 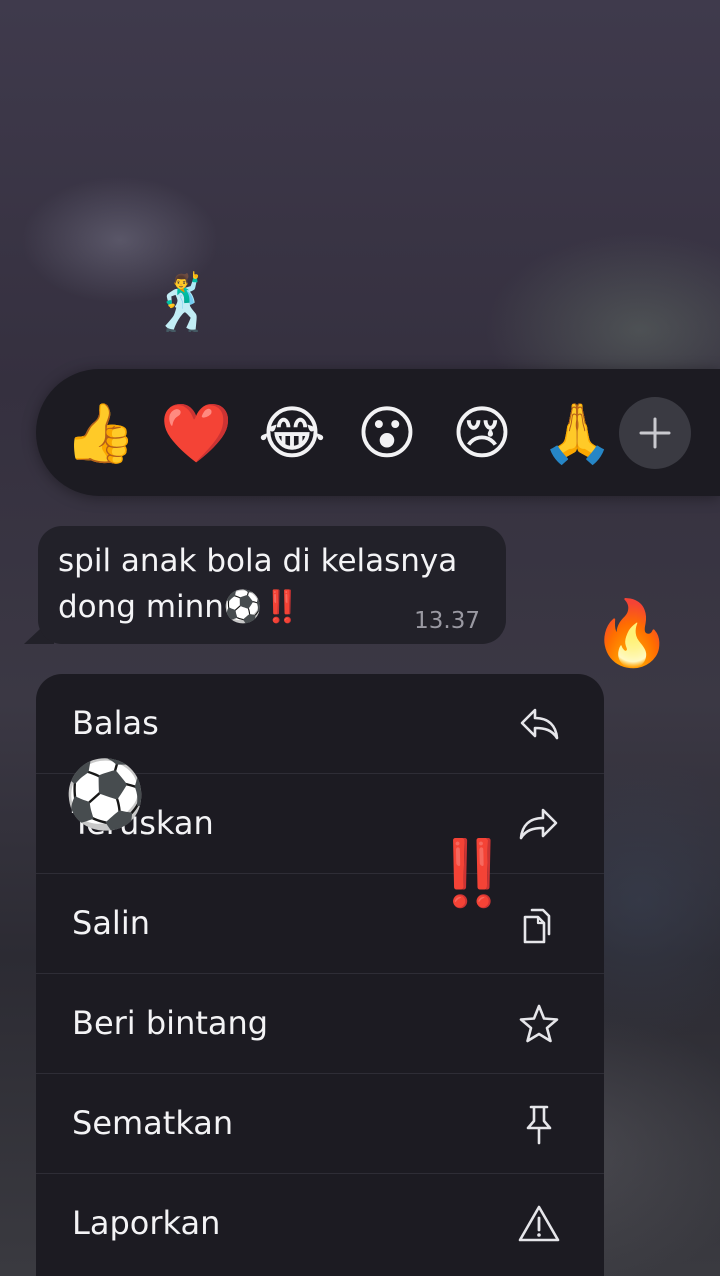 I want to click on menu-item-label: Sematkan, so click(x=153, y=1123).